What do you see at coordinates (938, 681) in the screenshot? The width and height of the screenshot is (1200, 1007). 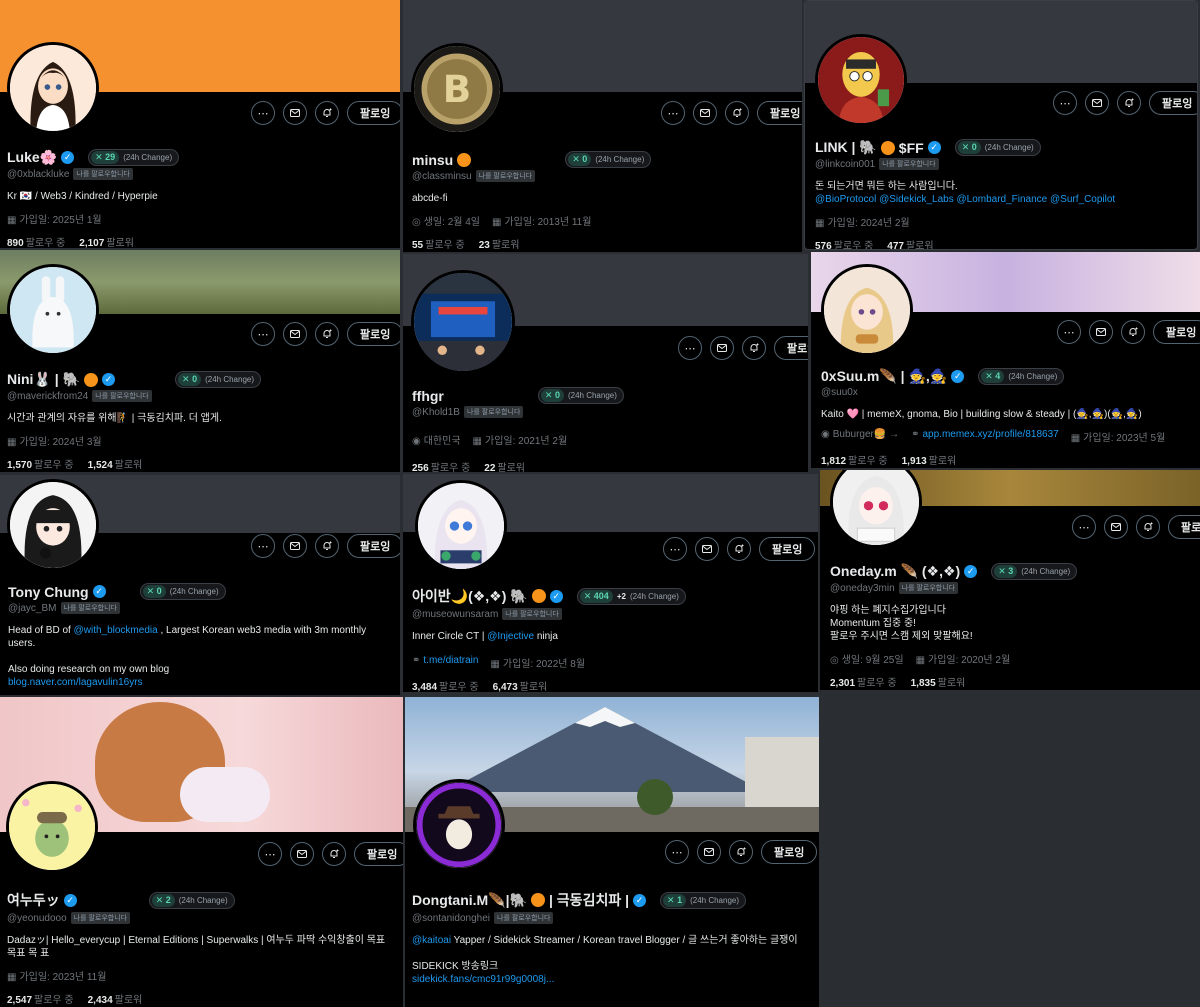 I see `followers-count: 1,835 팔로워` at bounding box center [938, 681].